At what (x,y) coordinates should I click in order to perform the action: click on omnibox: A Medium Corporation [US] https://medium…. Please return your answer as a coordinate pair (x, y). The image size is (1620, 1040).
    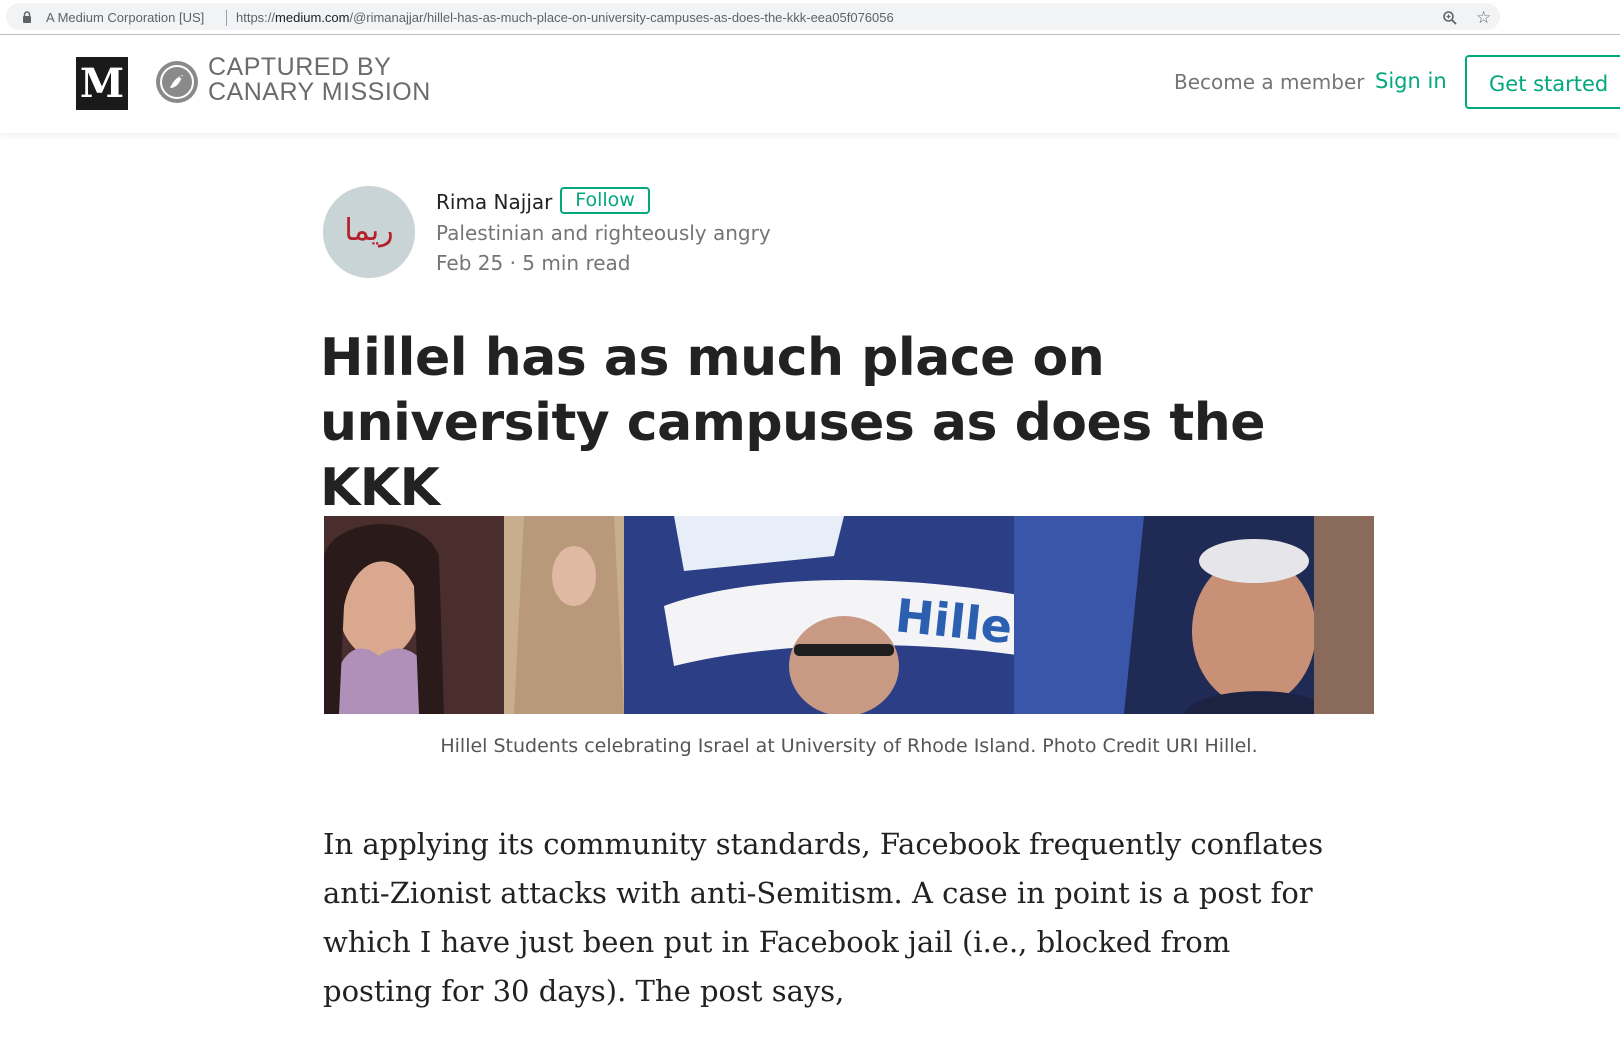
    Looking at the image, I should click on (753, 16).